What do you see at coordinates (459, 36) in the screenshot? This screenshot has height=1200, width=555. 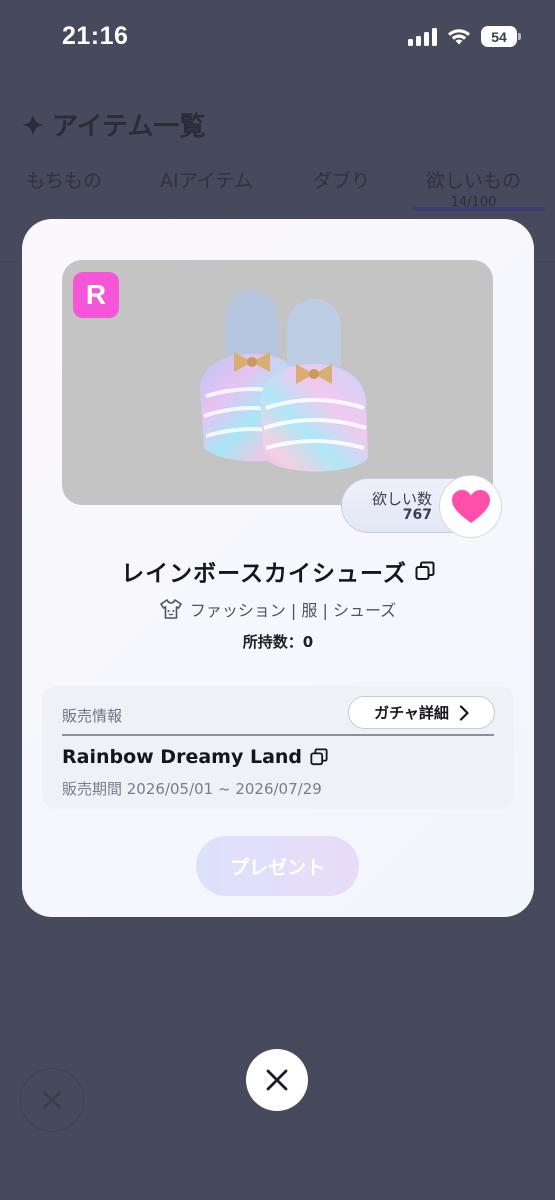 I see `wifi-icon` at bounding box center [459, 36].